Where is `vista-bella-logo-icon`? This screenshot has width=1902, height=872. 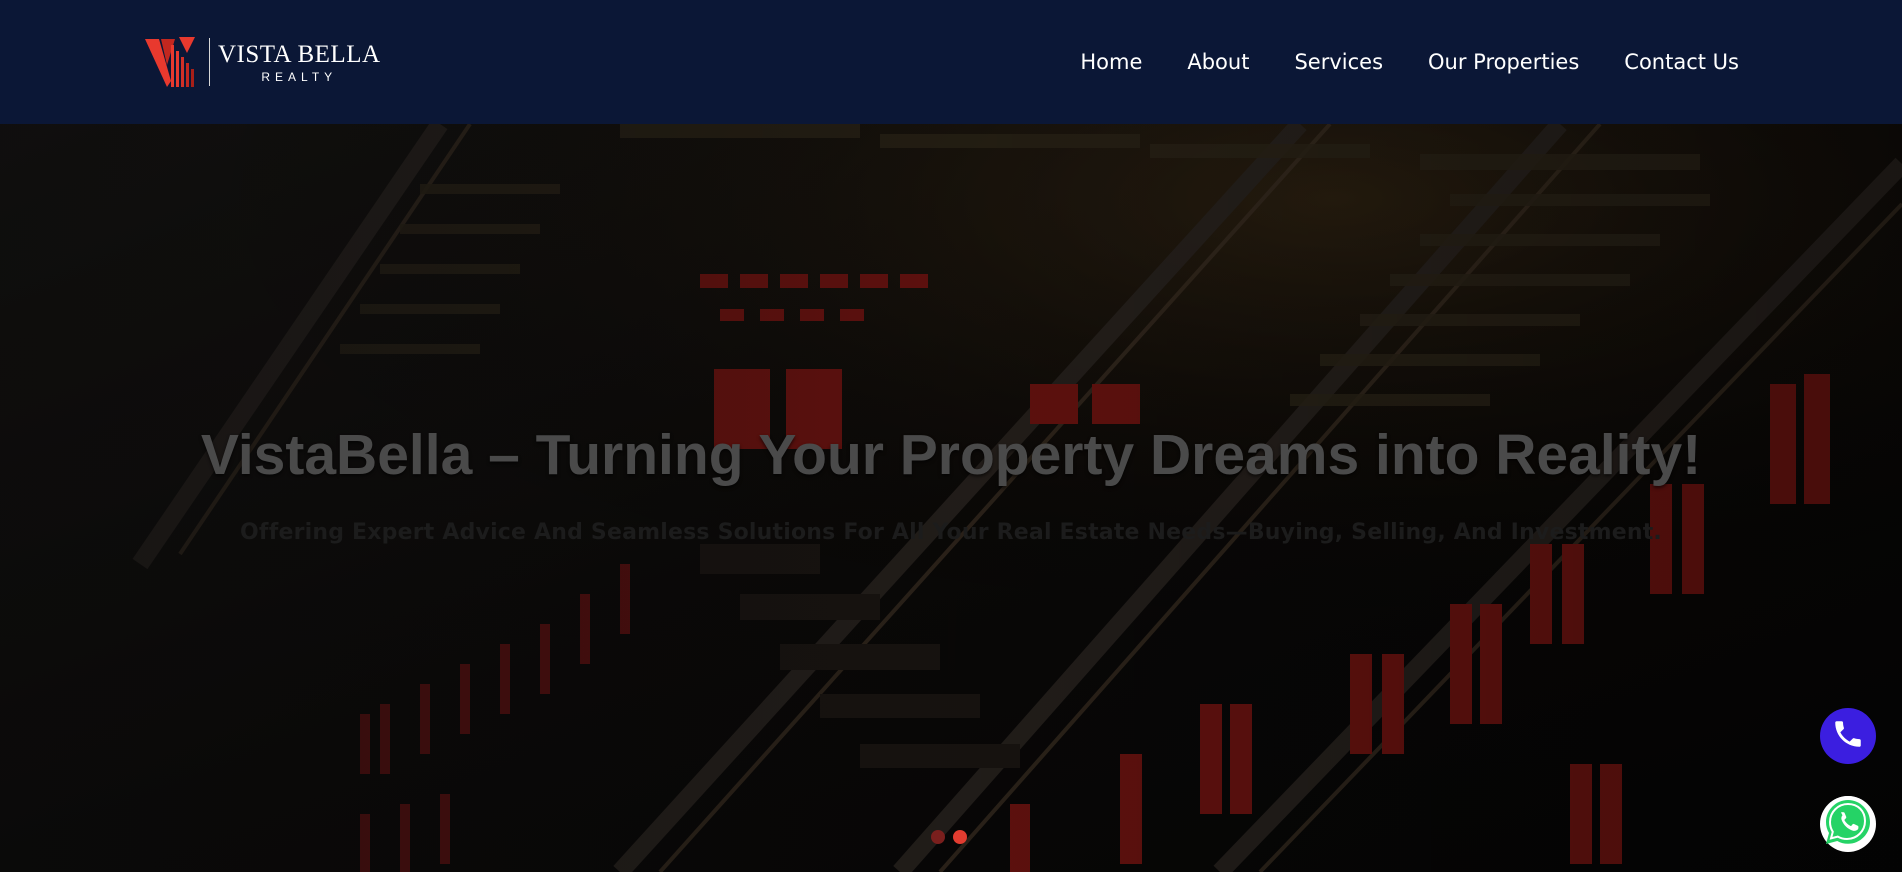 vista-bella-logo-icon is located at coordinates (172, 62).